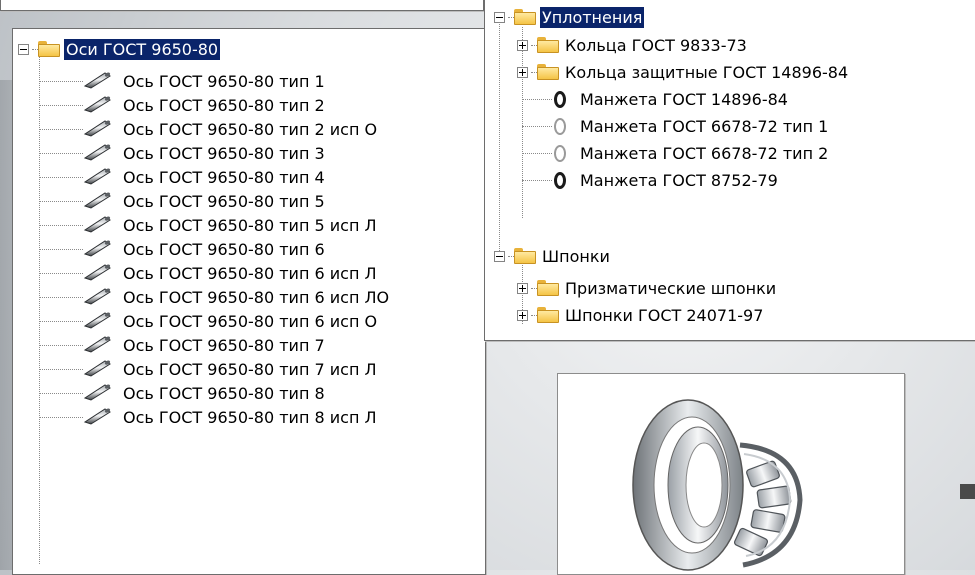 This screenshot has height=575, width=975. Describe the element at coordinates (684, 99) in the screenshot. I see `tree-item-label: Манжета ГОСТ 14896-84` at that location.